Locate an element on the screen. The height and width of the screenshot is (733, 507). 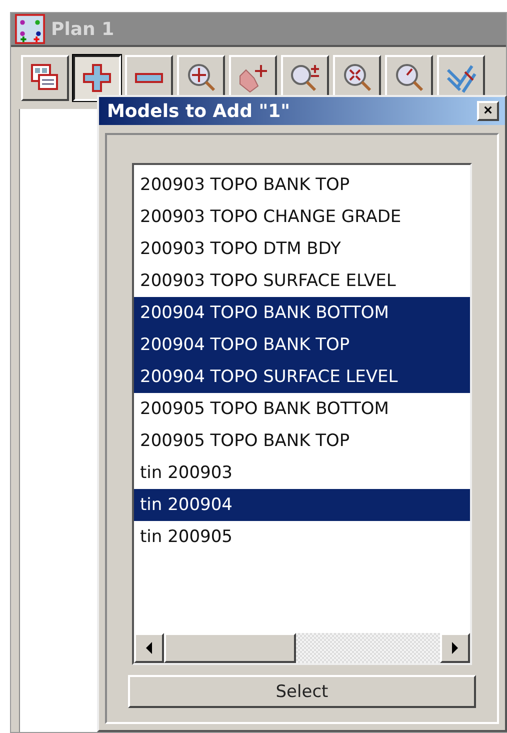
dialog-title: Models to Add "1" is located at coordinates (198, 111).